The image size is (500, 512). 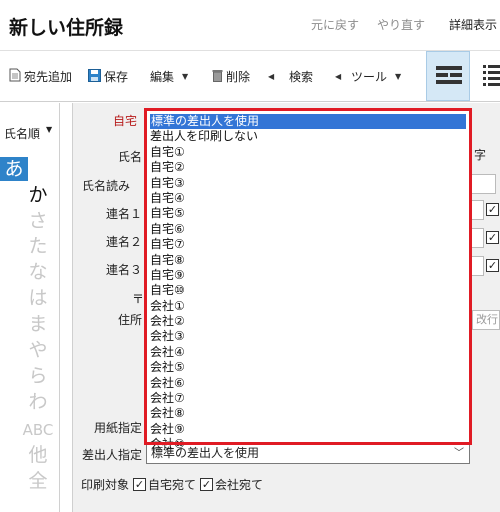 I want to click on detail-view-button: 詳細表示, so click(x=473, y=24).